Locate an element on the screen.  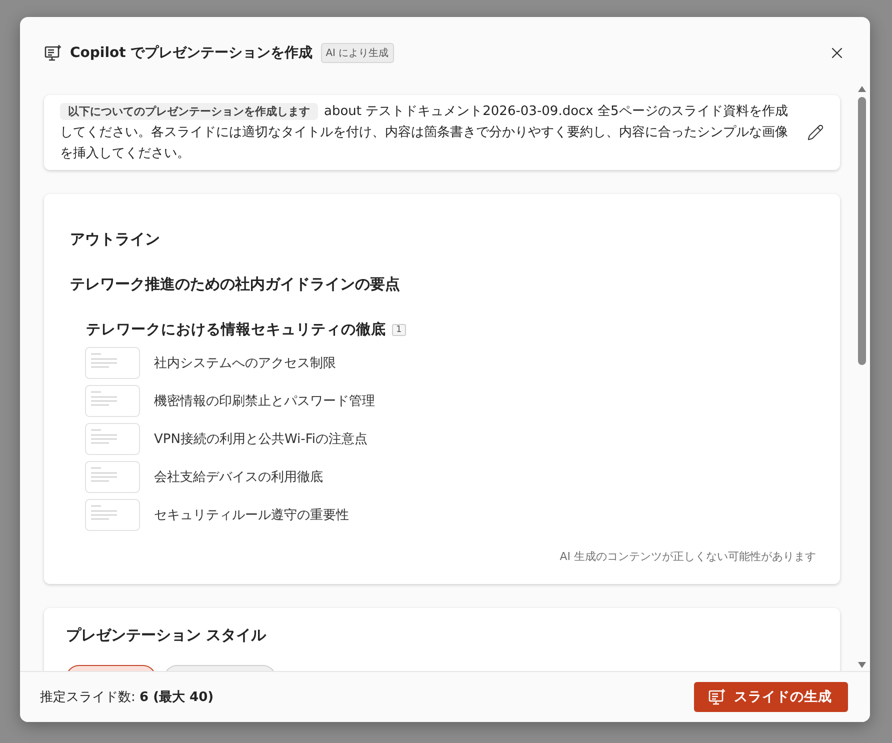
presentation-title: テレワーク推進のための社内ガイドラインの要点 is located at coordinates (235, 284).